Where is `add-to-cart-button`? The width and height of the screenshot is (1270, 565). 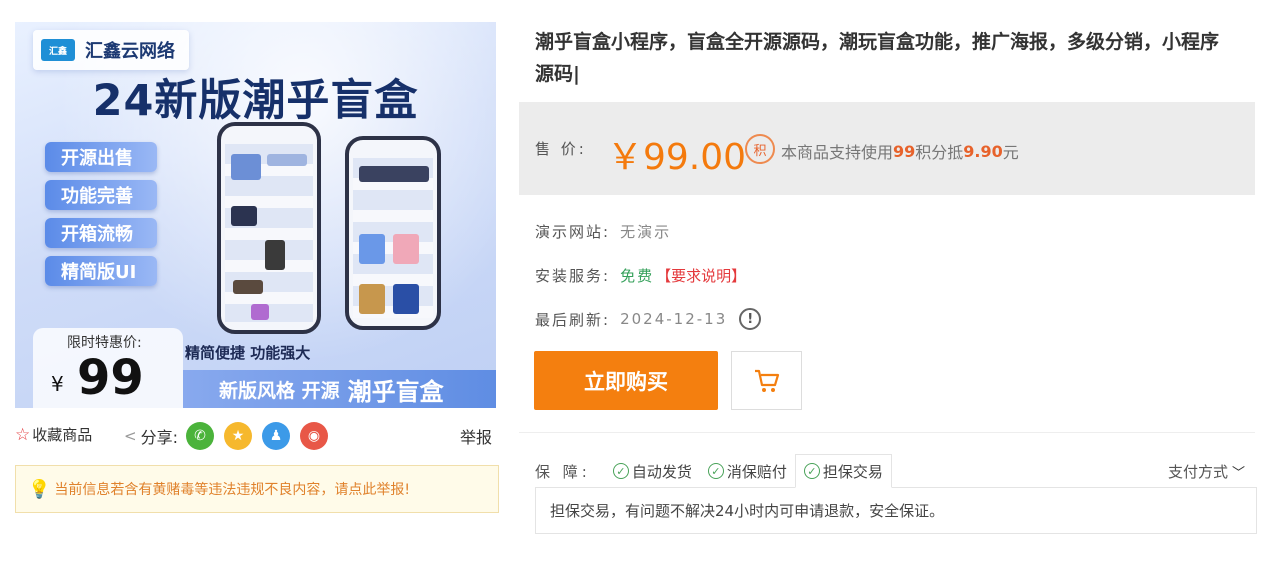
add-to-cart-button is located at coordinates (766, 380).